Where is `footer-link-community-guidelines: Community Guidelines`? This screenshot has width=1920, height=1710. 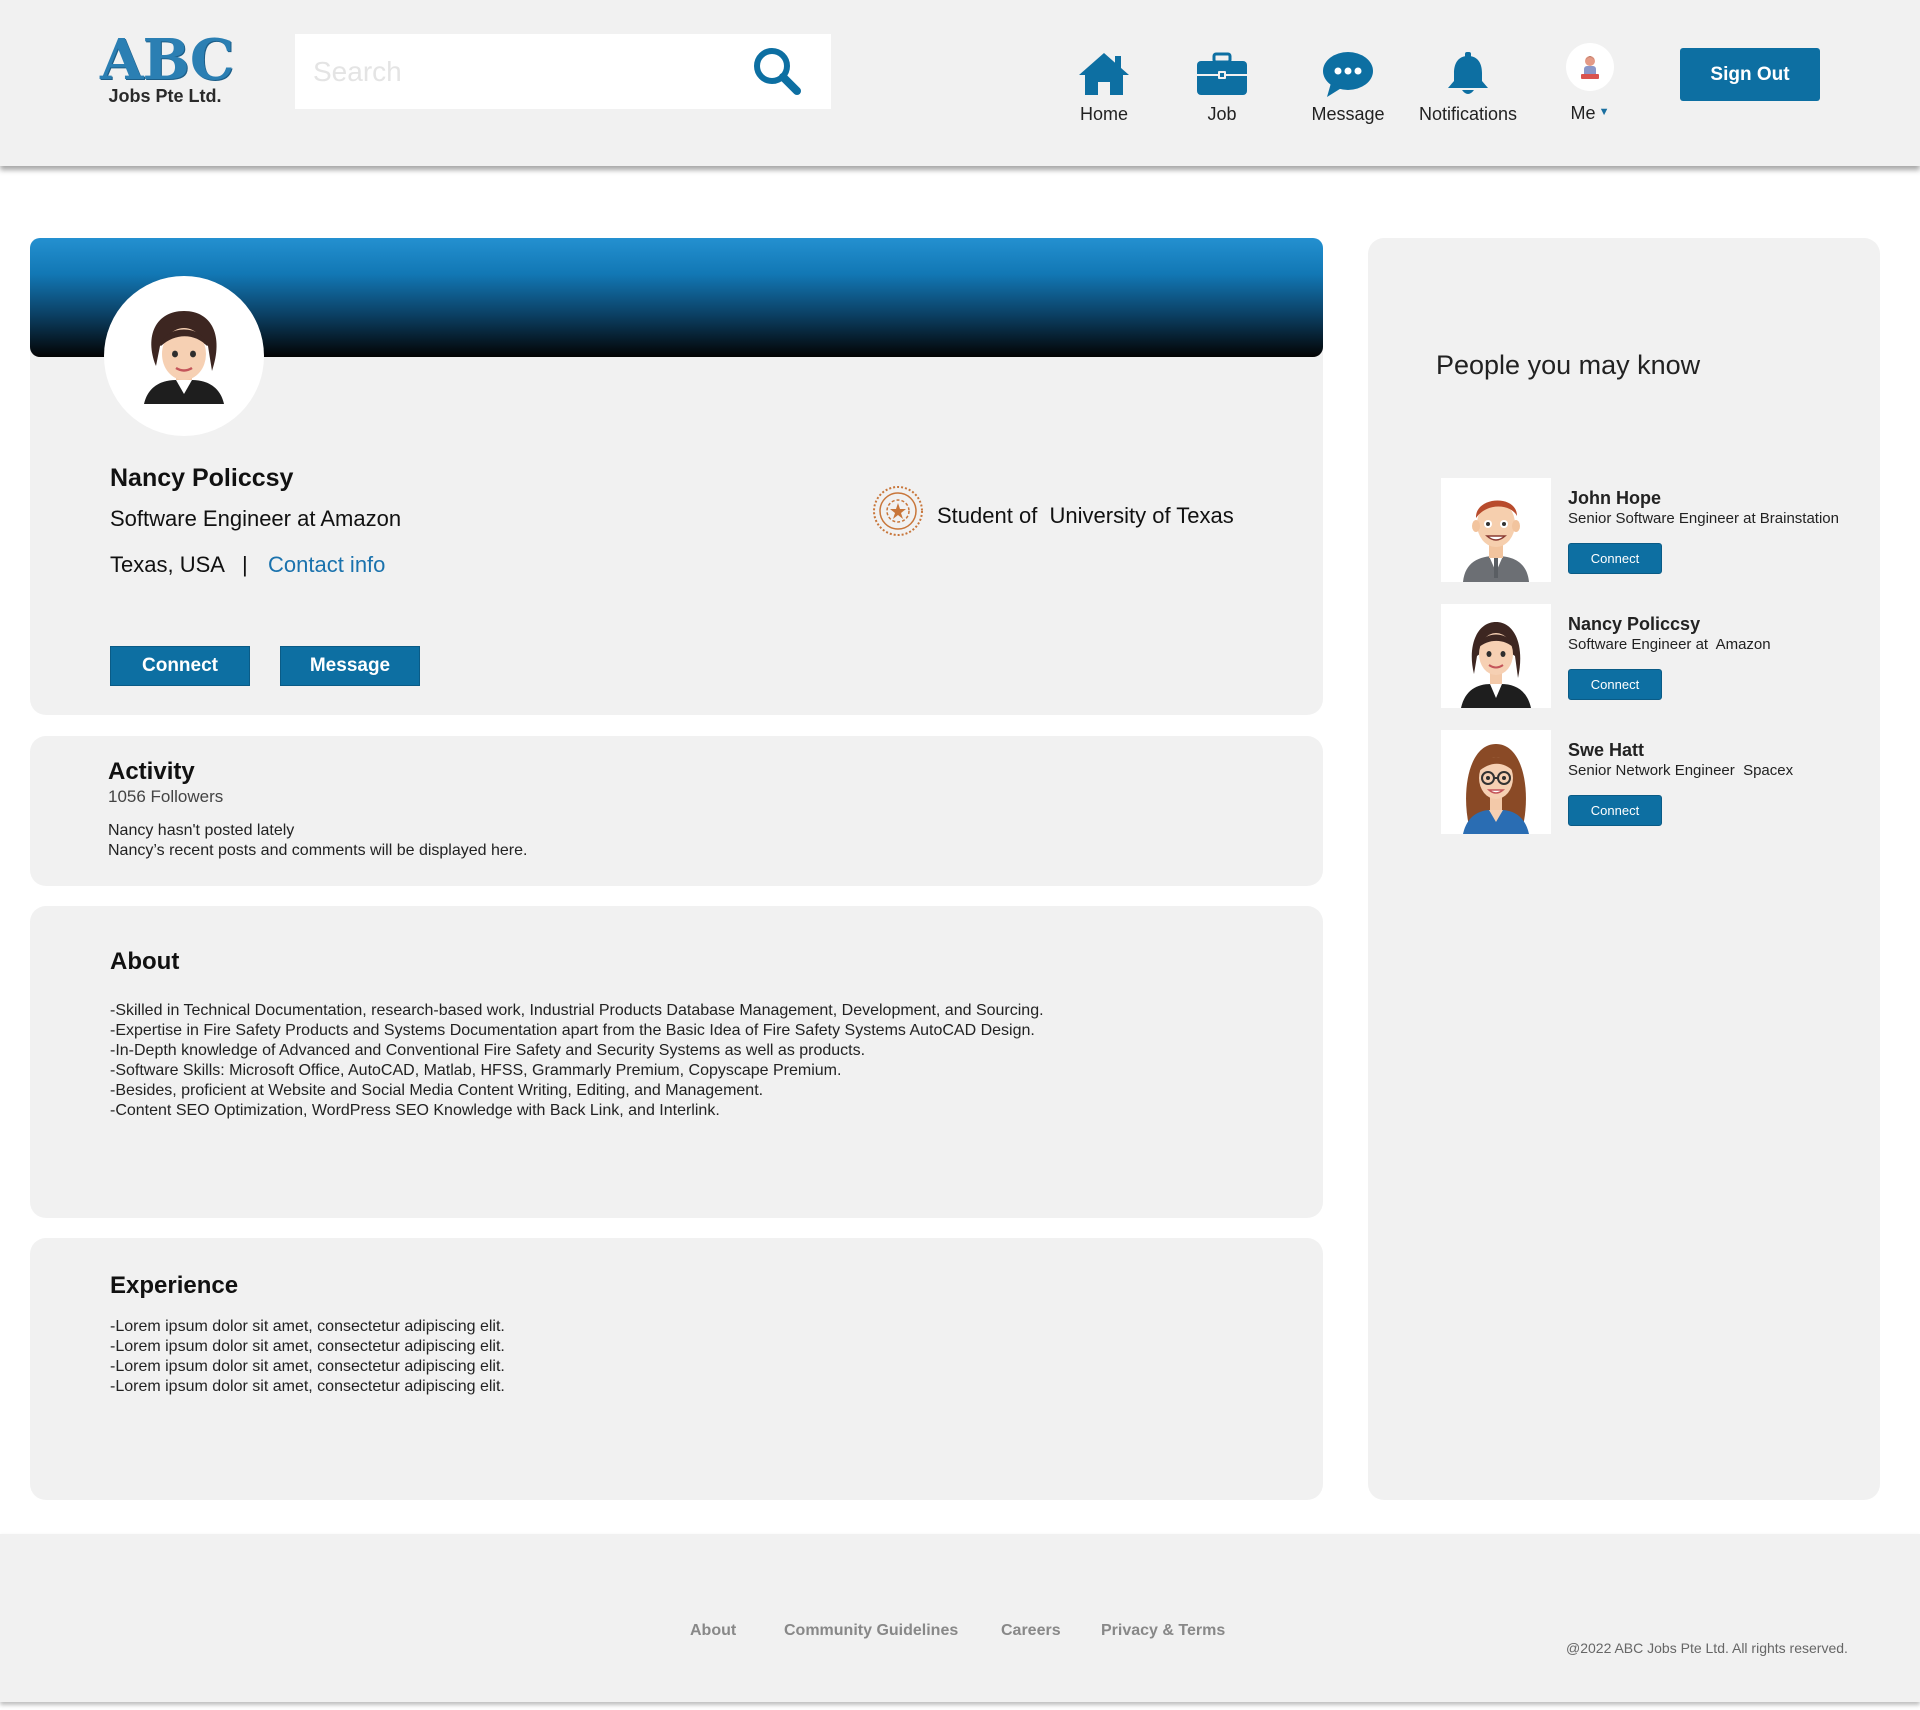
footer-link-community-guidelines: Community Guidelines is located at coordinates (871, 1631).